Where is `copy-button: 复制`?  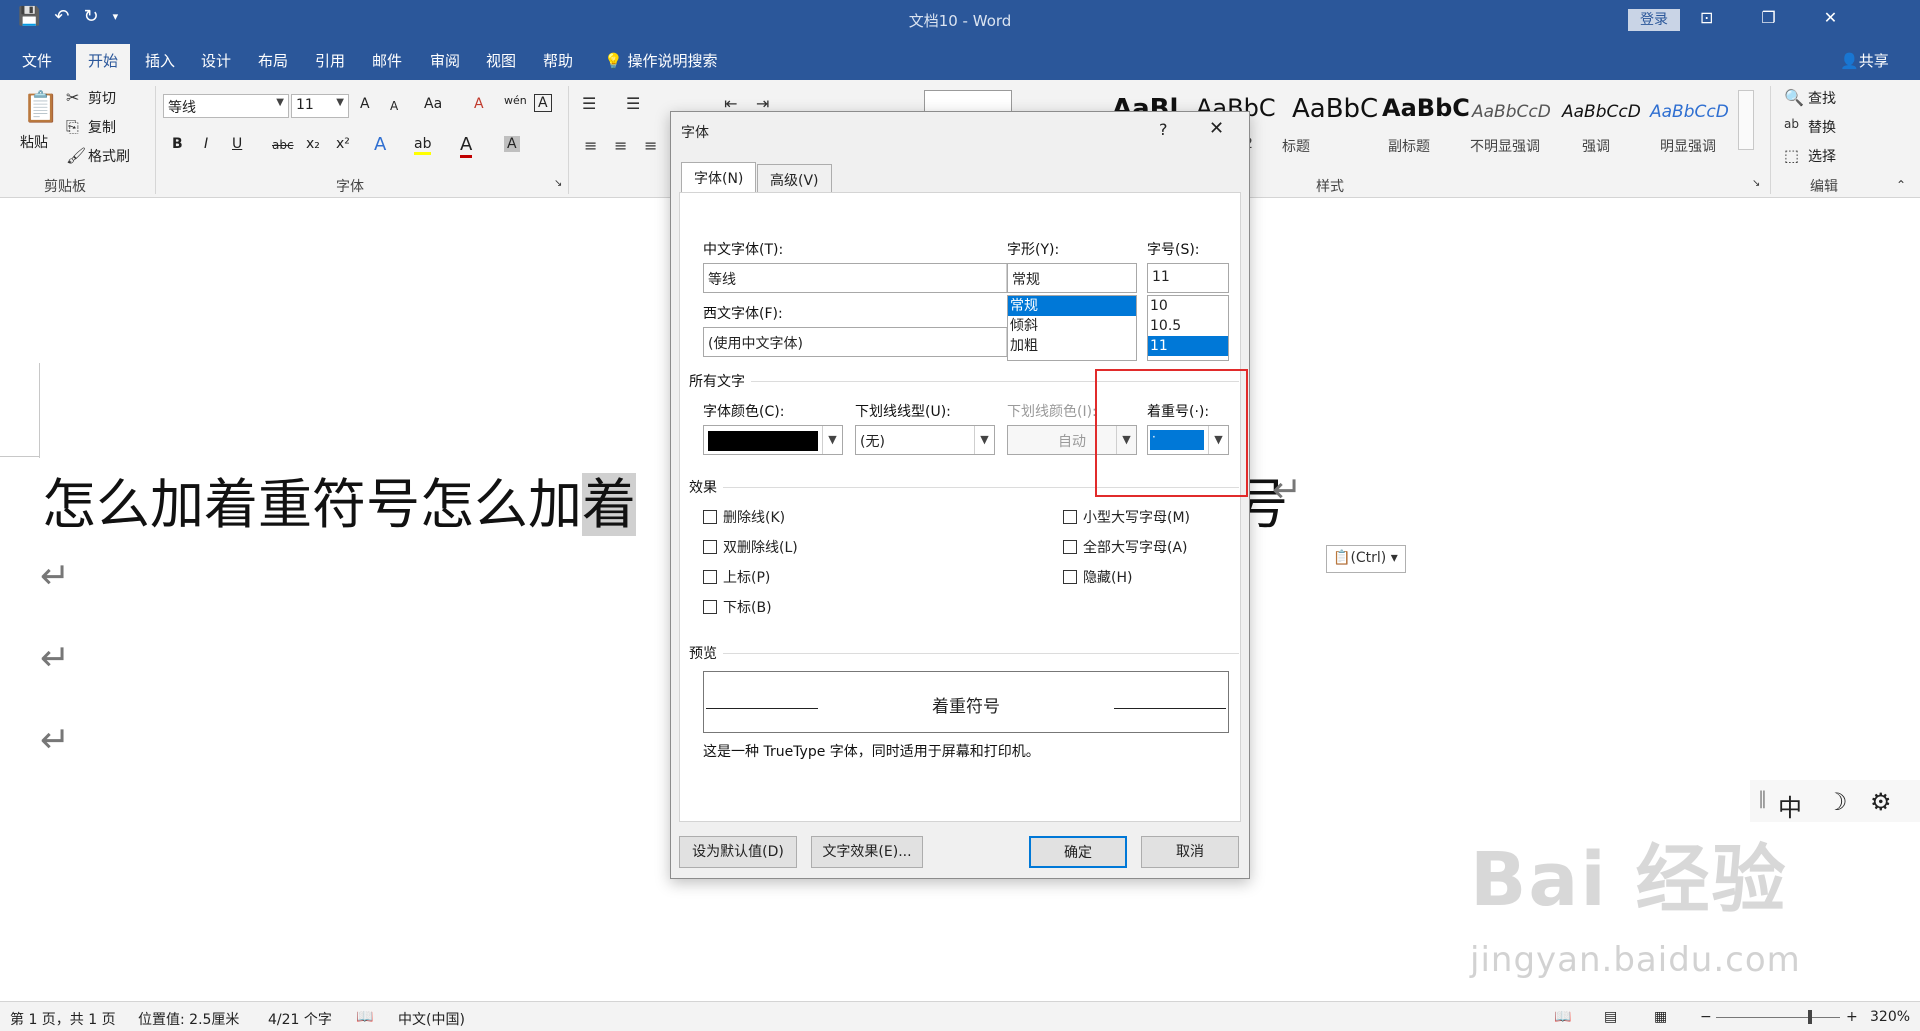 copy-button: 复制 is located at coordinates (102, 127).